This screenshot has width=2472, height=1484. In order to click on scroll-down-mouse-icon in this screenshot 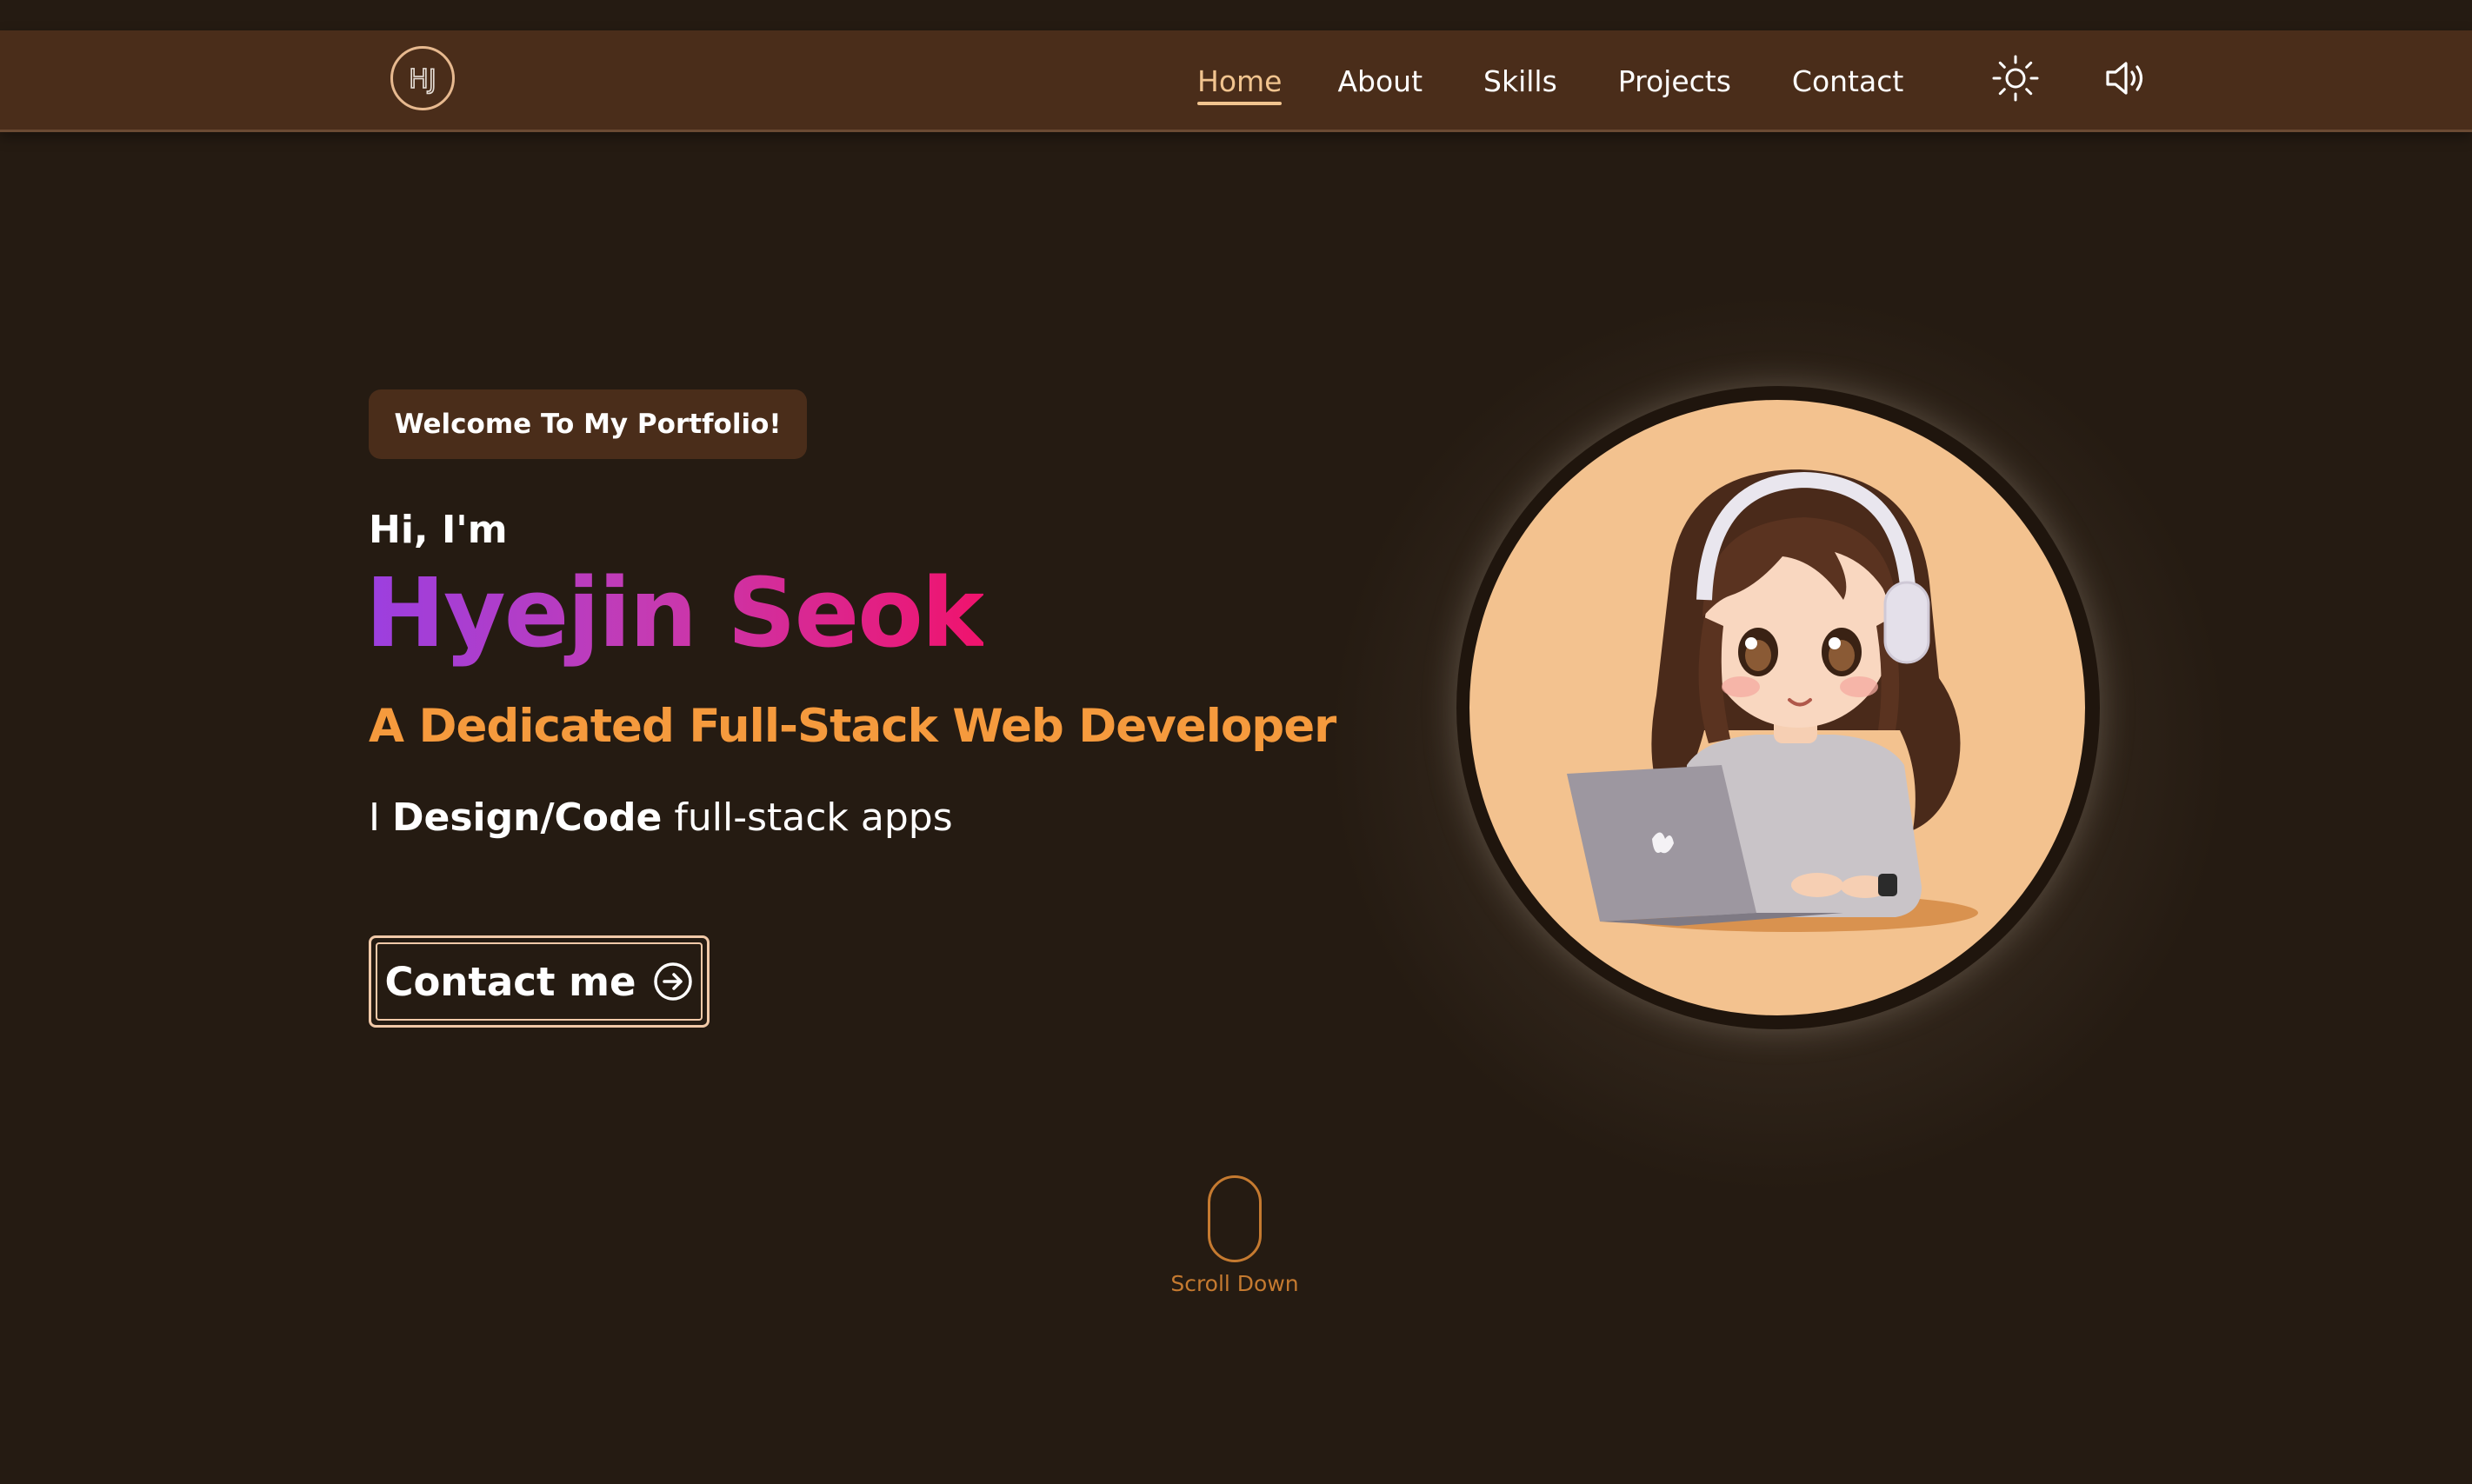, I will do `click(1235, 1218)`.